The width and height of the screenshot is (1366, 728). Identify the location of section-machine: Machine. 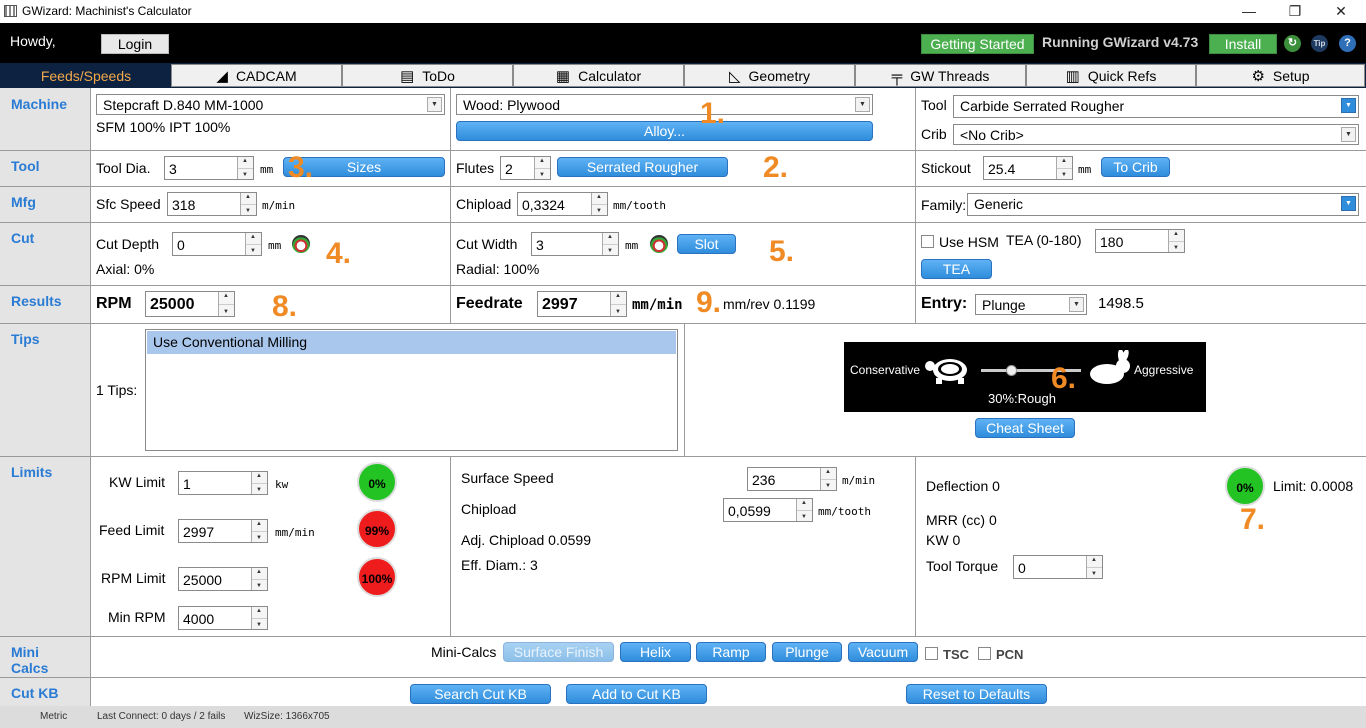
(39, 104).